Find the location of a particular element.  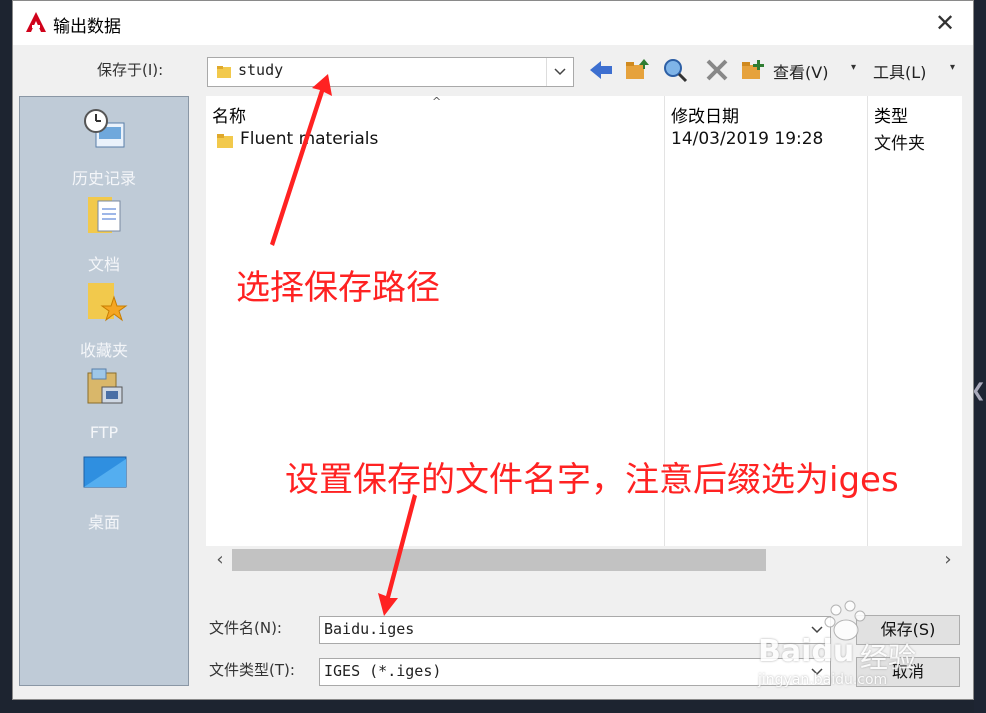

place-label: 历史记录 is located at coordinates (103, 178).